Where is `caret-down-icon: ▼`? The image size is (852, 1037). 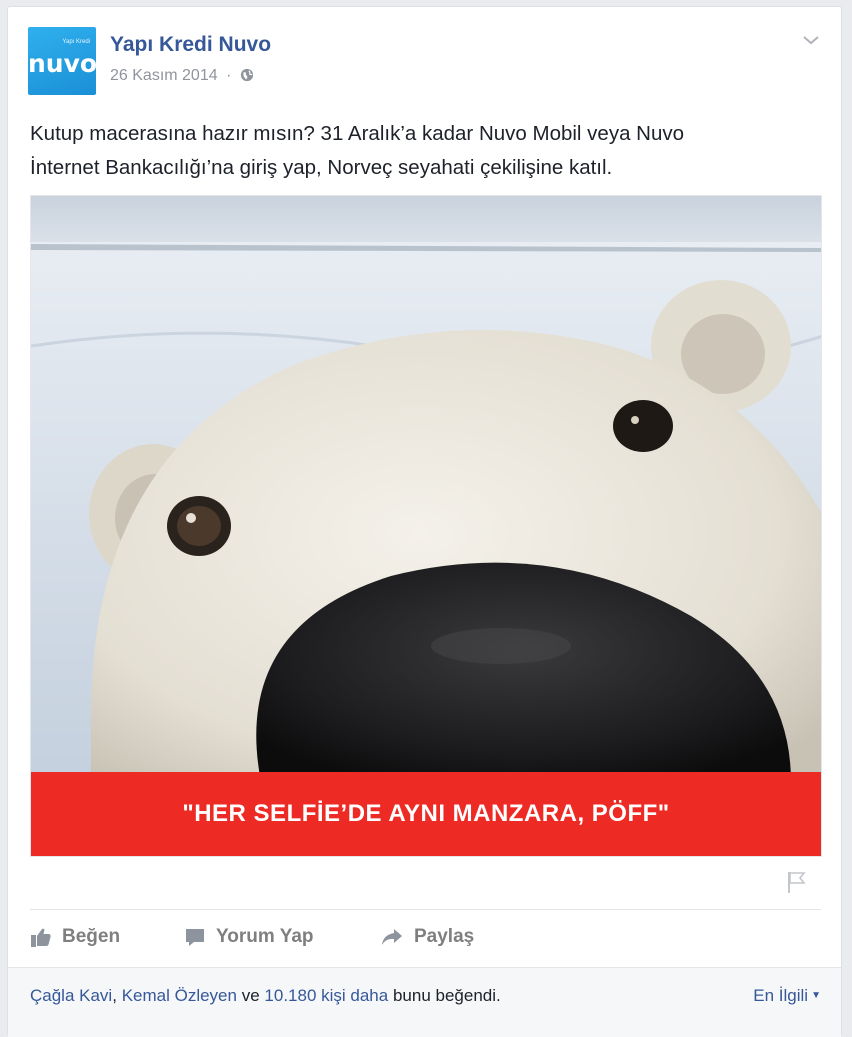 caret-down-icon: ▼ is located at coordinates (816, 995).